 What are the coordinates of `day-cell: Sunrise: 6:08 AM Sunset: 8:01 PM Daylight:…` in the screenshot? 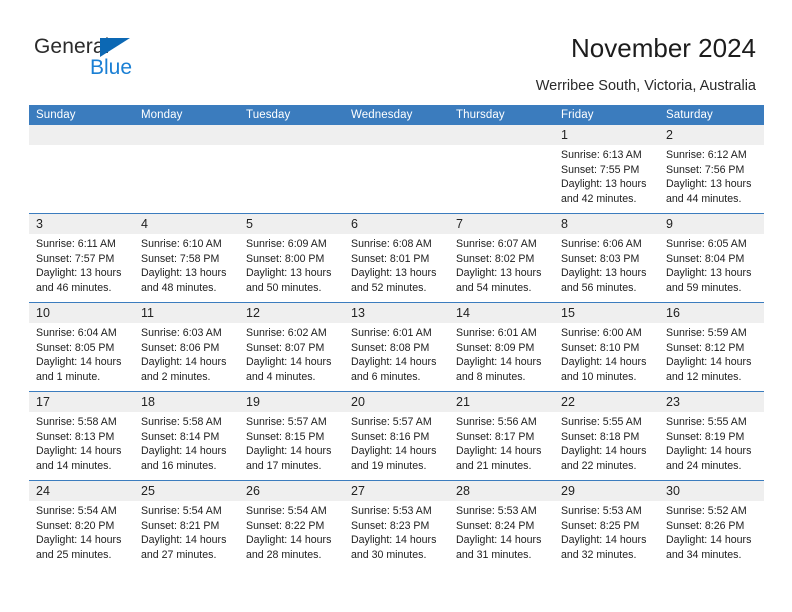 It's located at (396, 268).